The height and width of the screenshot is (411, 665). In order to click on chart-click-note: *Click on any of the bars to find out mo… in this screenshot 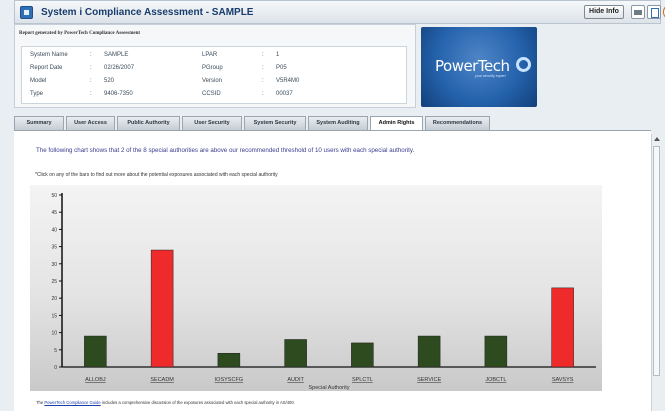, I will do `click(156, 175)`.